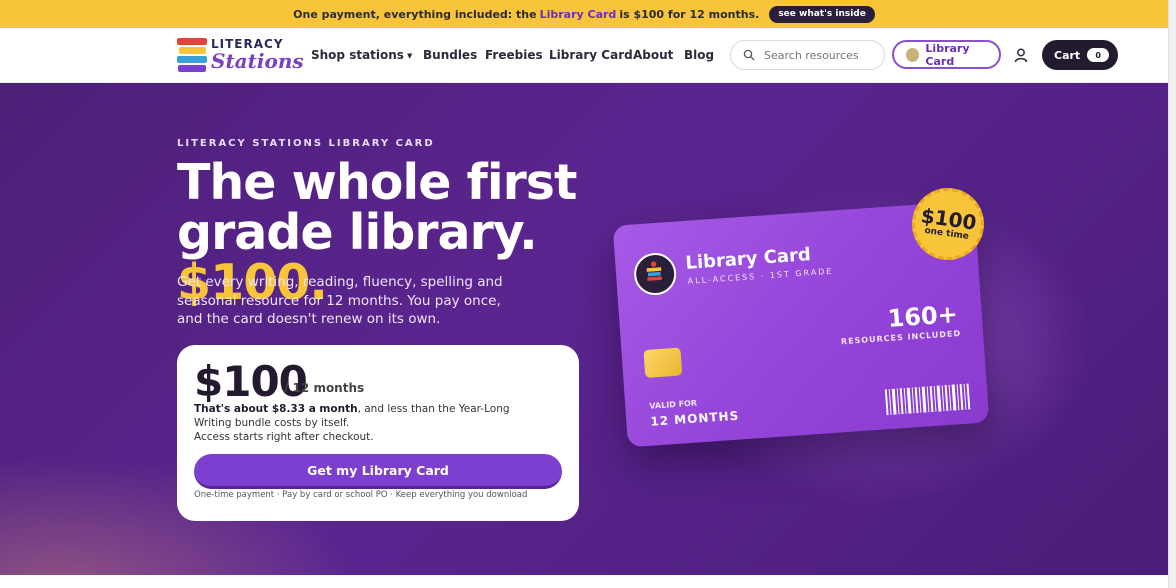 The height and width of the screenshot is (588, 1176). I want to click on headline-line-2-text: grade library., so click(357, 232).